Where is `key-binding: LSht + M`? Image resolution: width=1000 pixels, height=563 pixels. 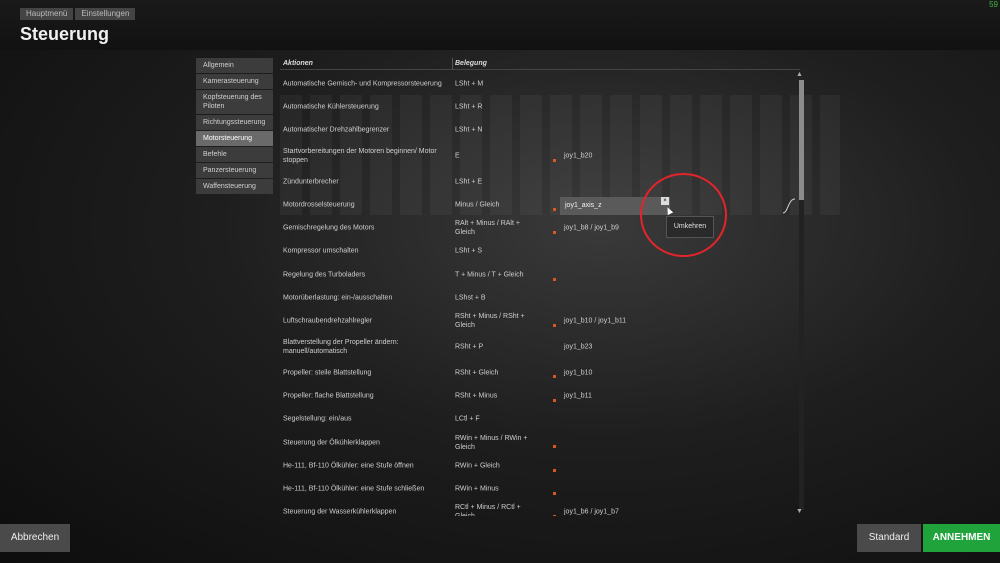 key-binding: LSht + M is located at coordinates (495, 83).